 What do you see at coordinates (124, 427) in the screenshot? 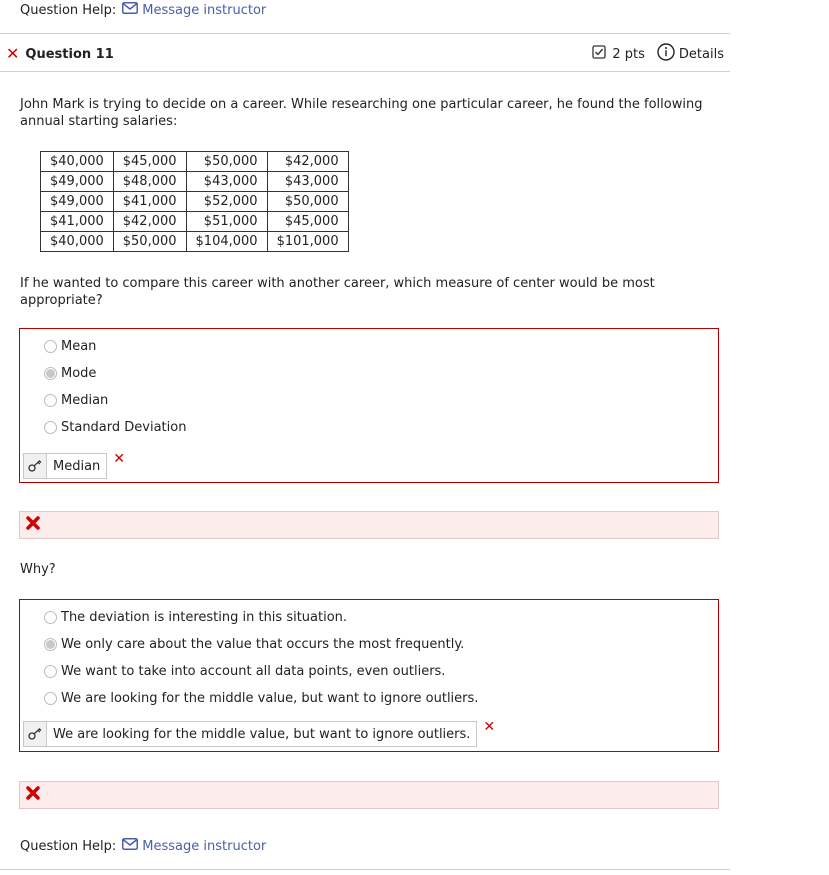
I see `radio-label: Standard Deviation` at bounding box center [124, 427].